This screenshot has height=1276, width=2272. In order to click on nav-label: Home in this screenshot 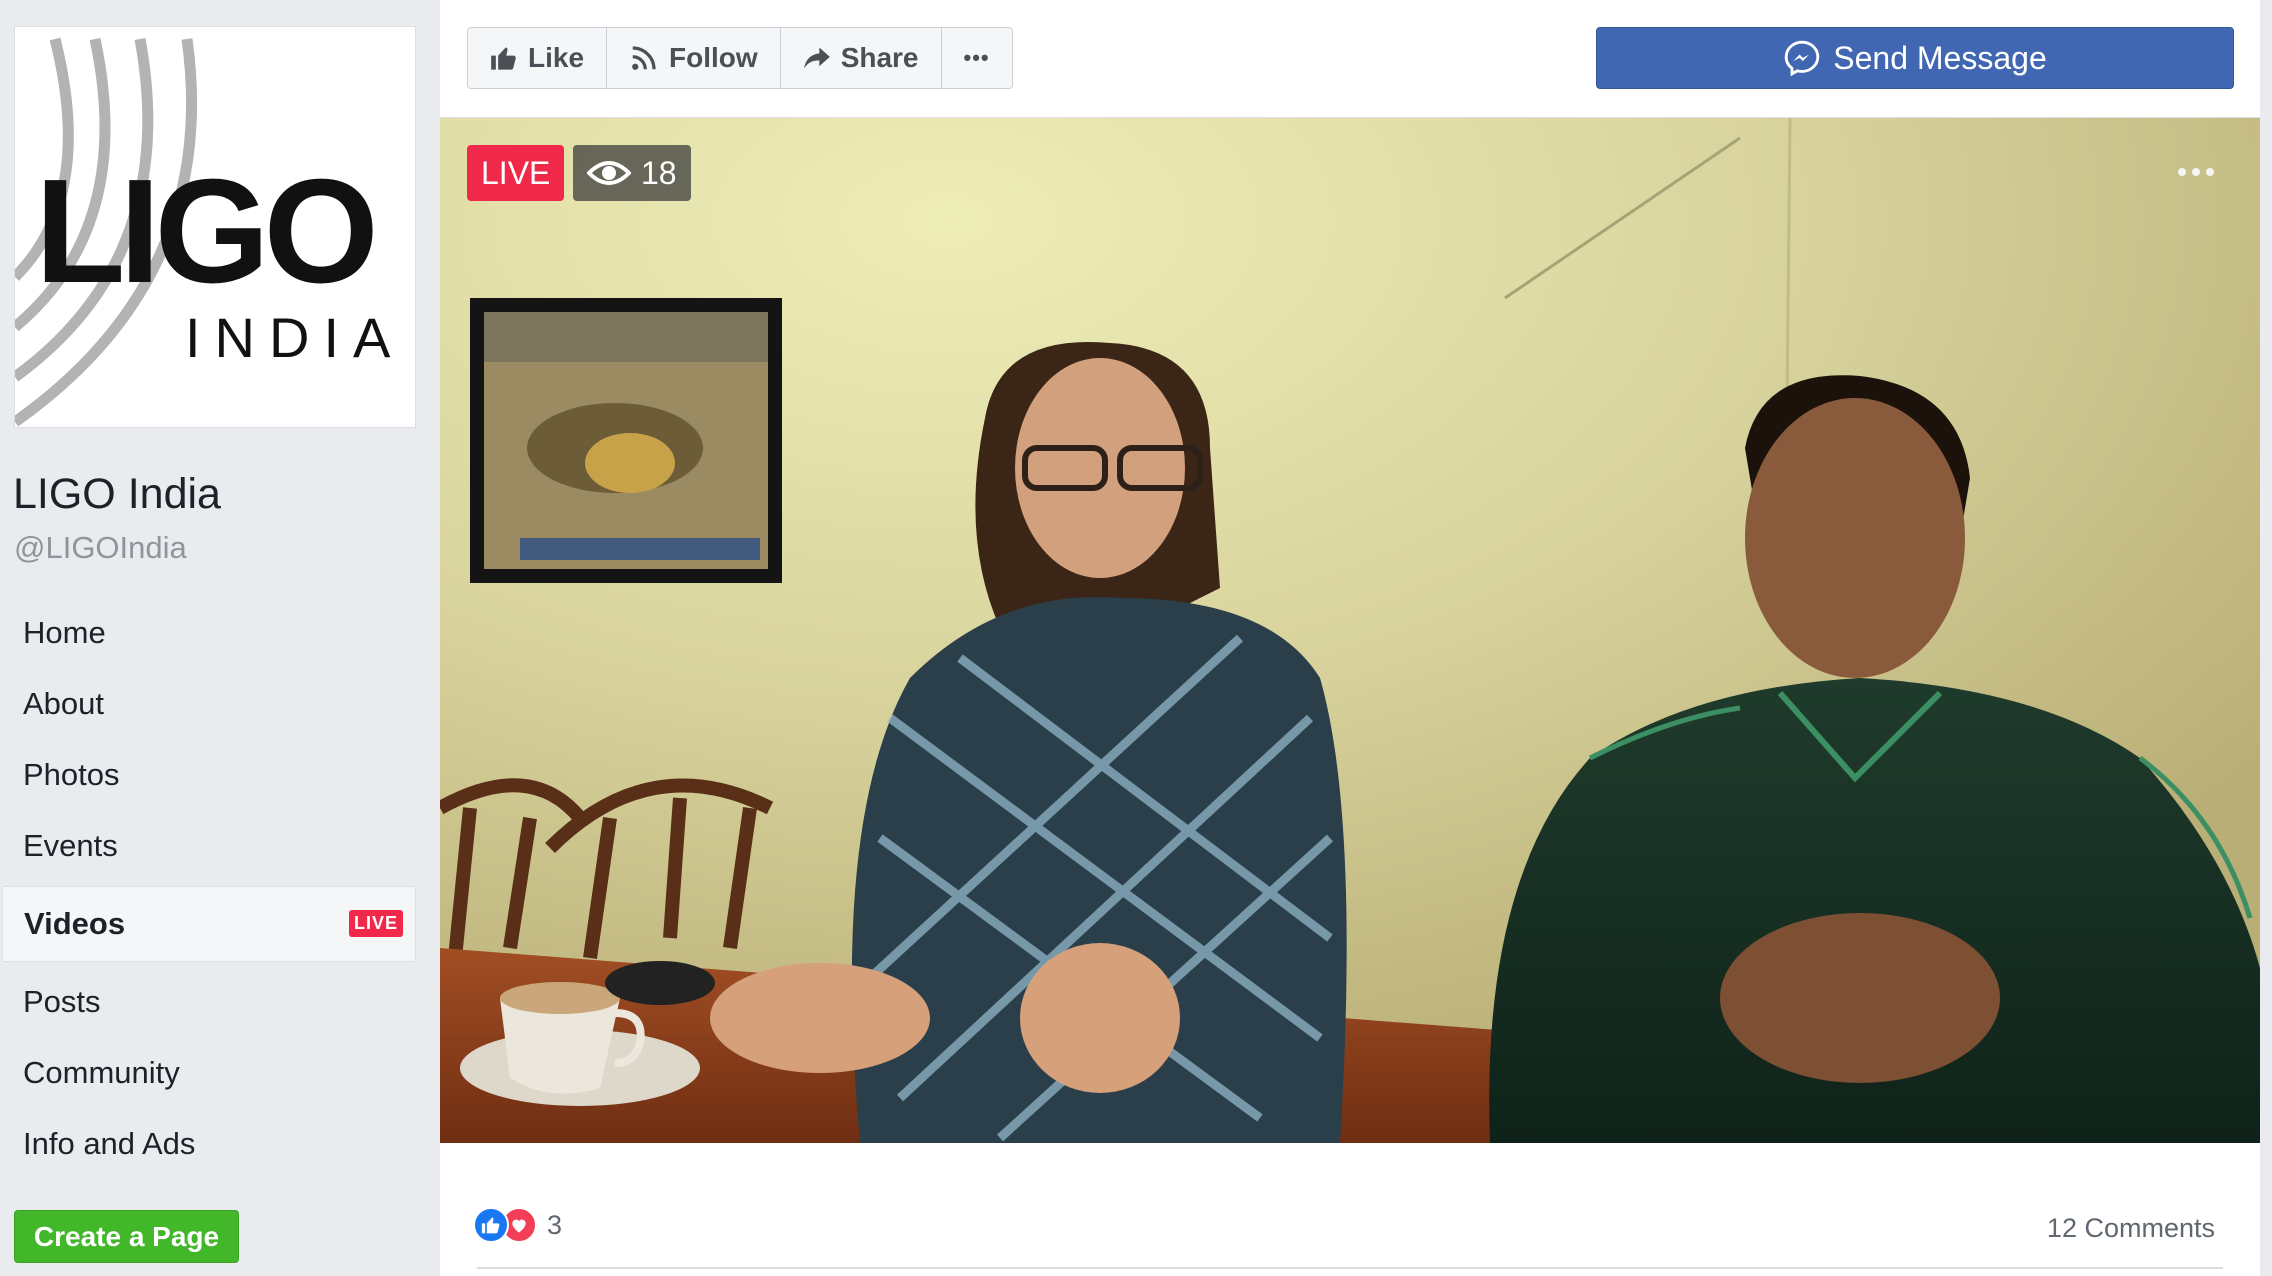, I will do `click(64, 632)`.